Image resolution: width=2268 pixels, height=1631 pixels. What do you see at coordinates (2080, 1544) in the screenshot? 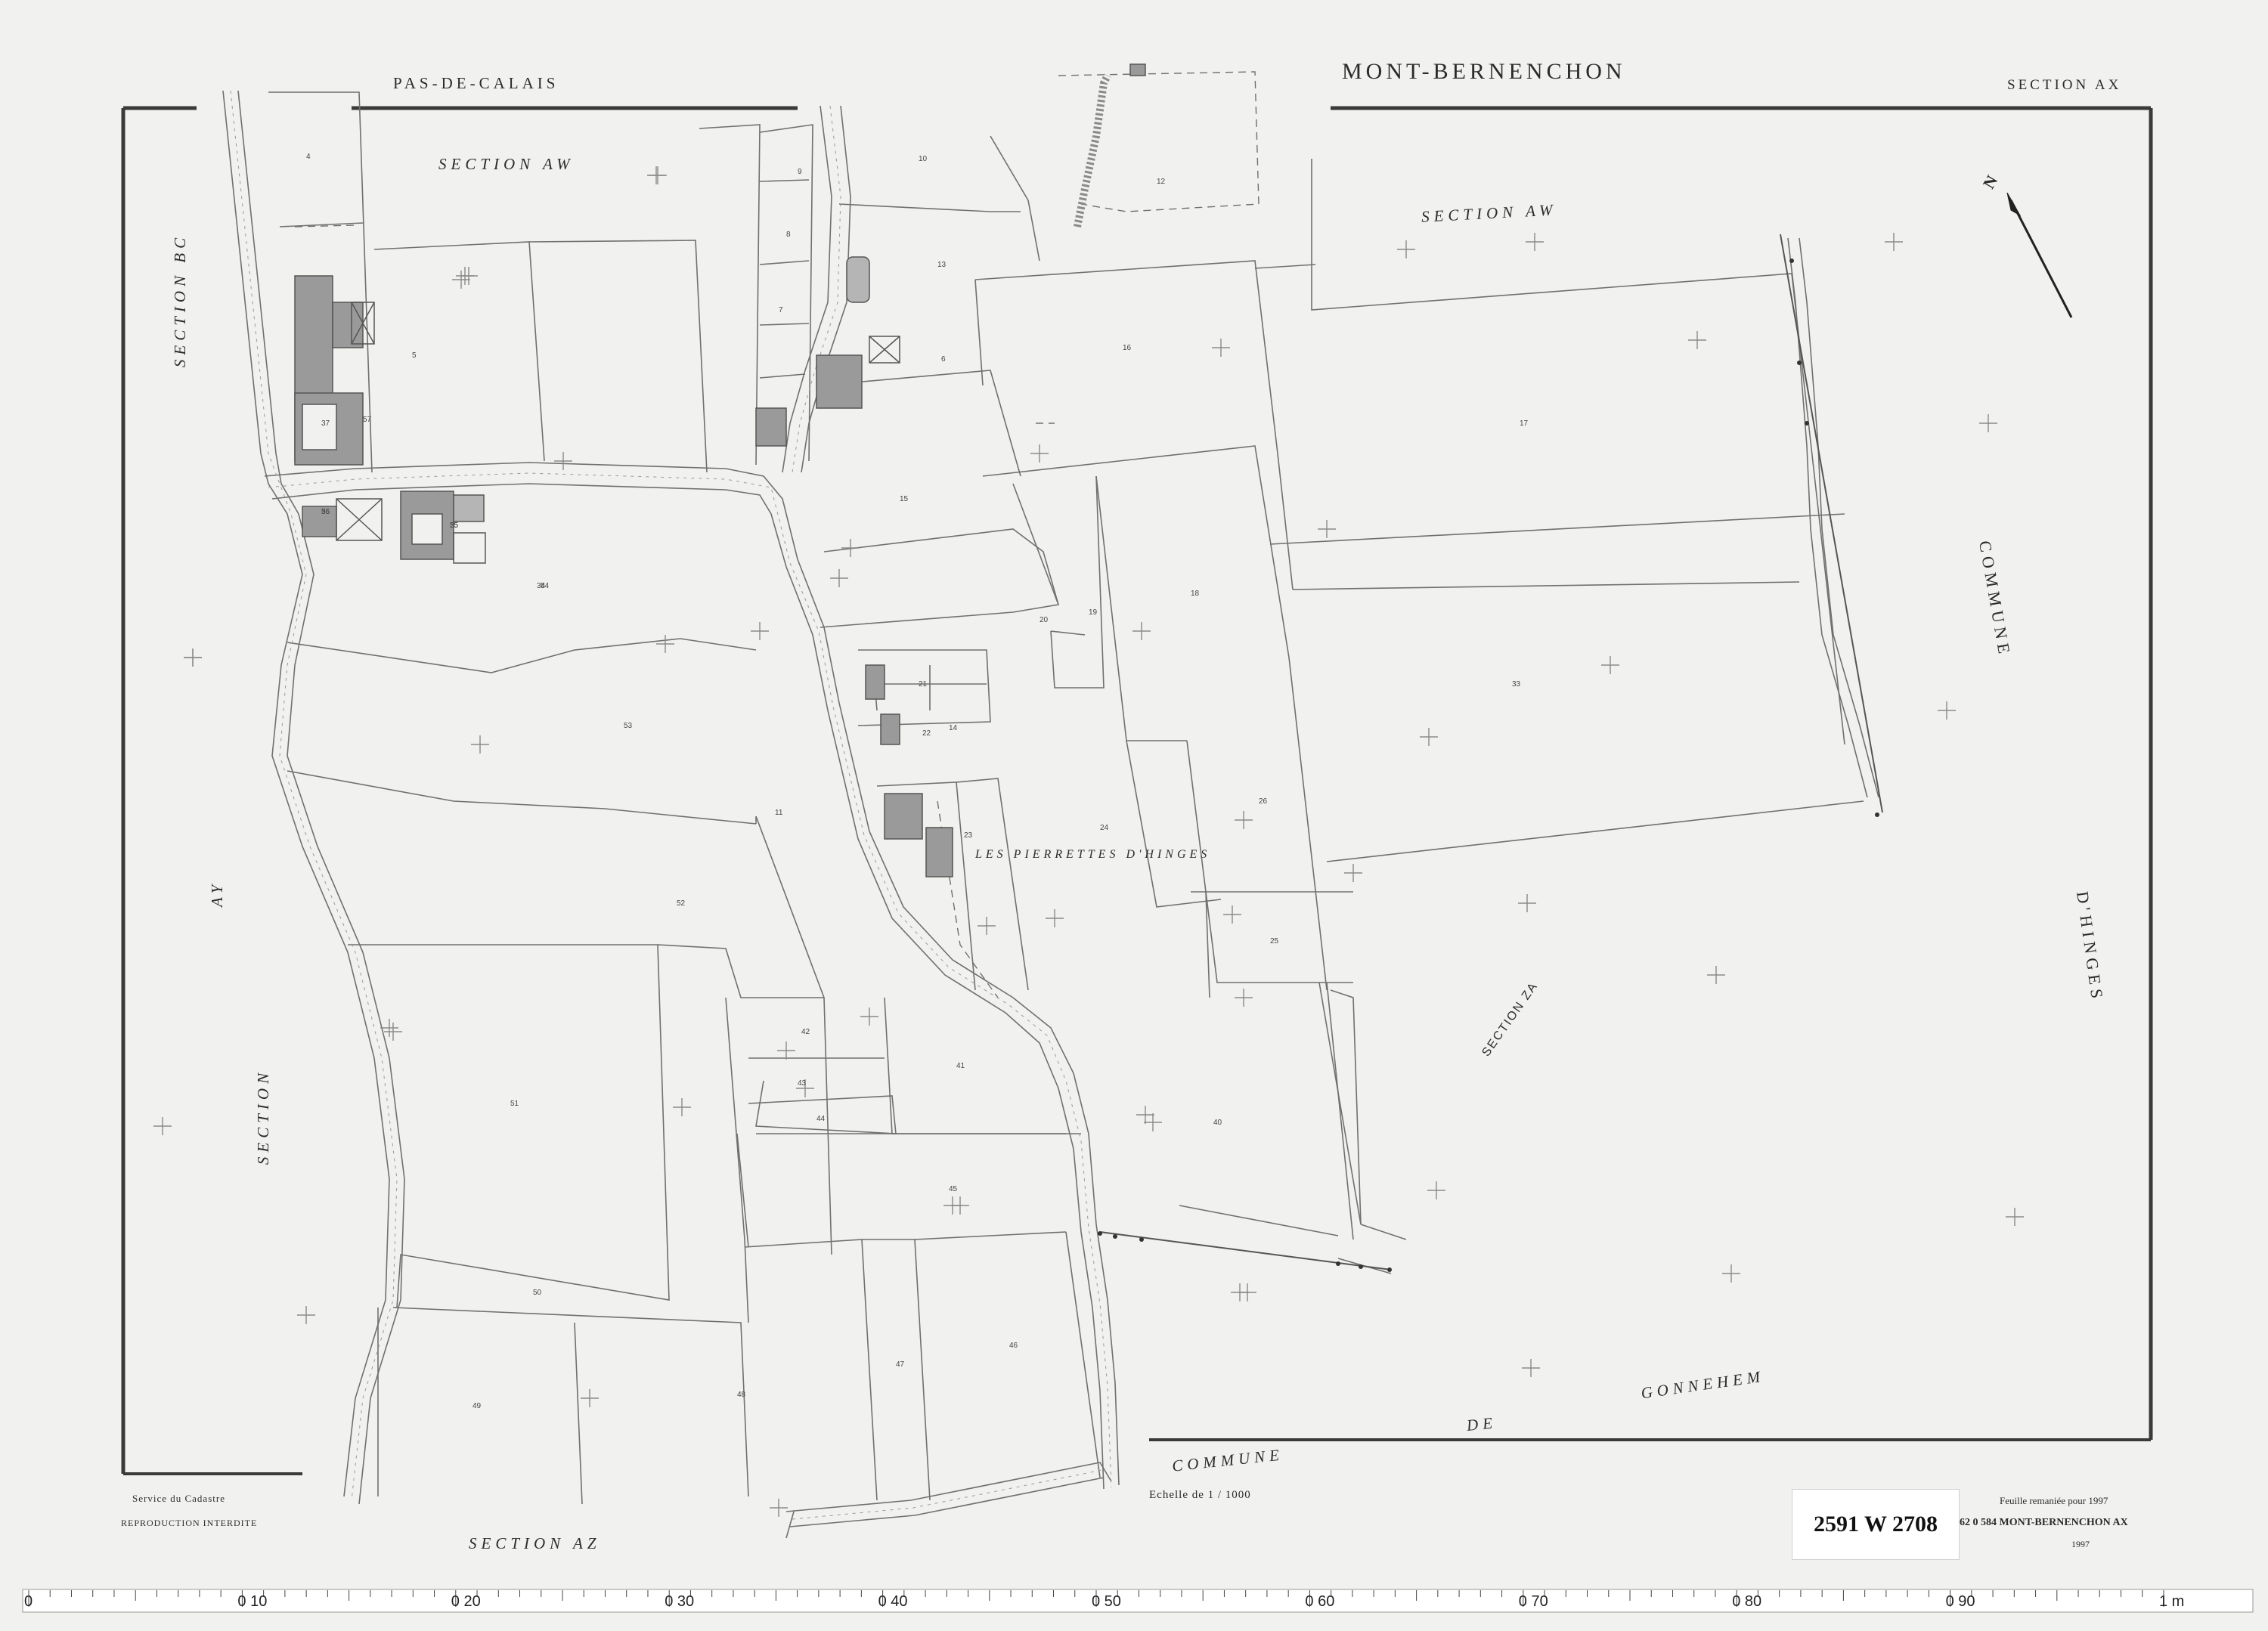
I see `footer-year: 1997` at bounding box center [2080, 1544].